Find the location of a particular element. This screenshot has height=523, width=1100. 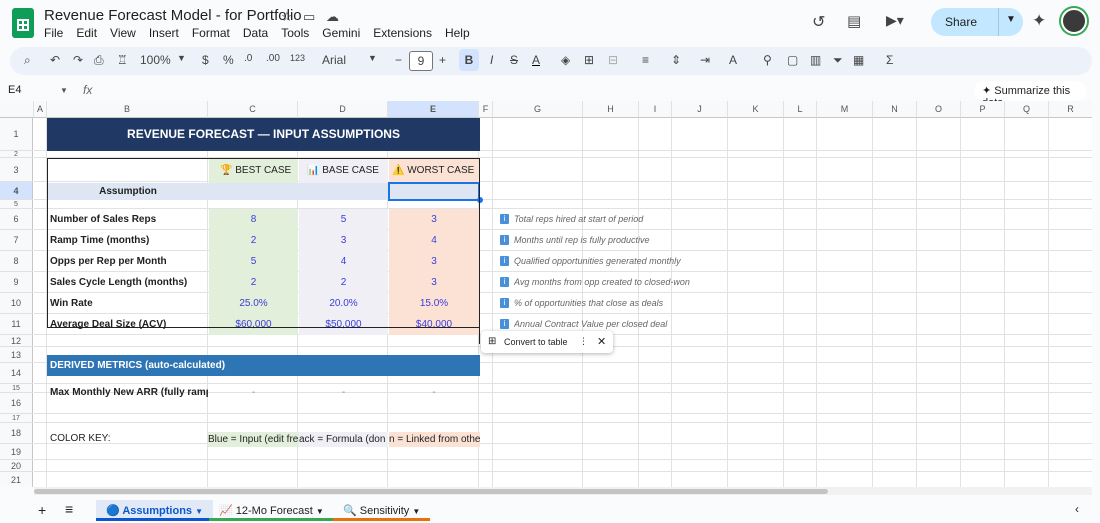

summarize-button: ✦ Summarize this data is located at coordinates (1030, 95).